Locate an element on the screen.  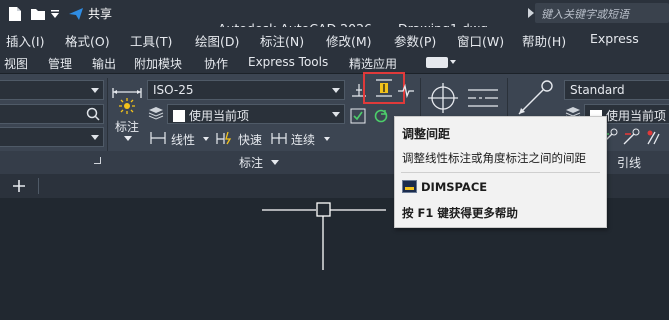
new-file-icon is located at coordinates (15, 14).